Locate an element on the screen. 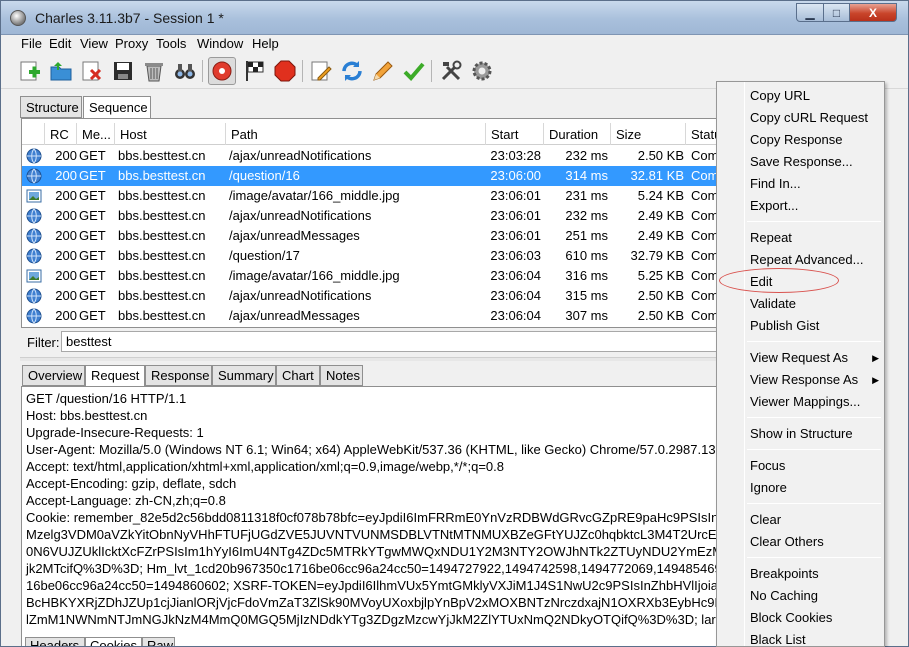 Image resolution: width=909 pixels, height=647 pixels. col-host-header: Host is located at coordinates (170, 134).